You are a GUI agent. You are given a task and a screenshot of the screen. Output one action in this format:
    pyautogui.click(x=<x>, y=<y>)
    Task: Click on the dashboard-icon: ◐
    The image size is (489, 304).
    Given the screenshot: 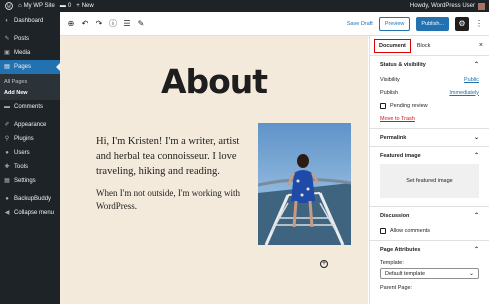 What is the action you would take?
    pyautogui.click(x=7, y=21)
    